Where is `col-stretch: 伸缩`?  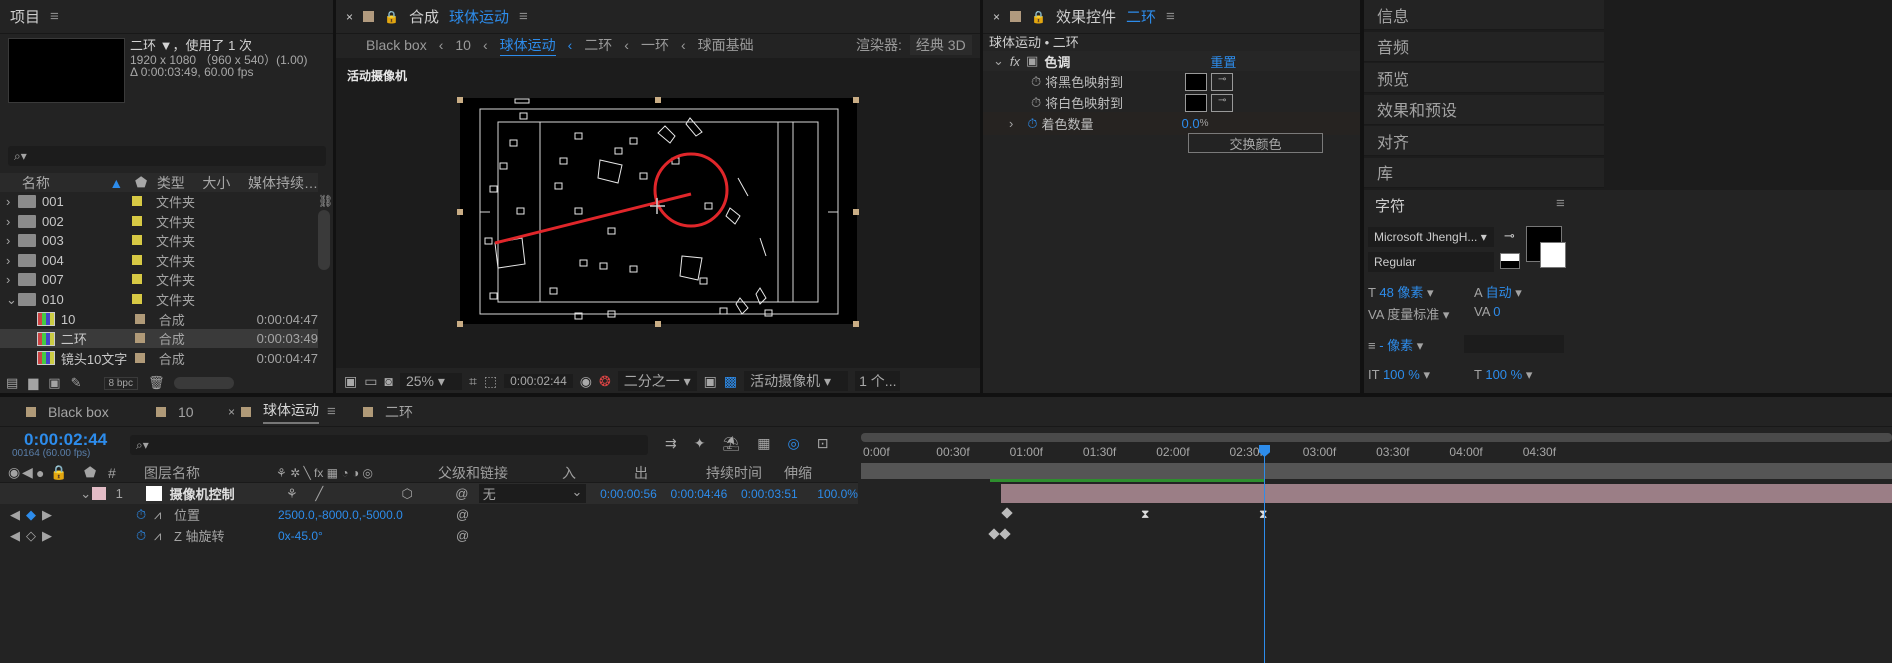 col-stretch: 伸缩 is located at coordinates (798, 473).